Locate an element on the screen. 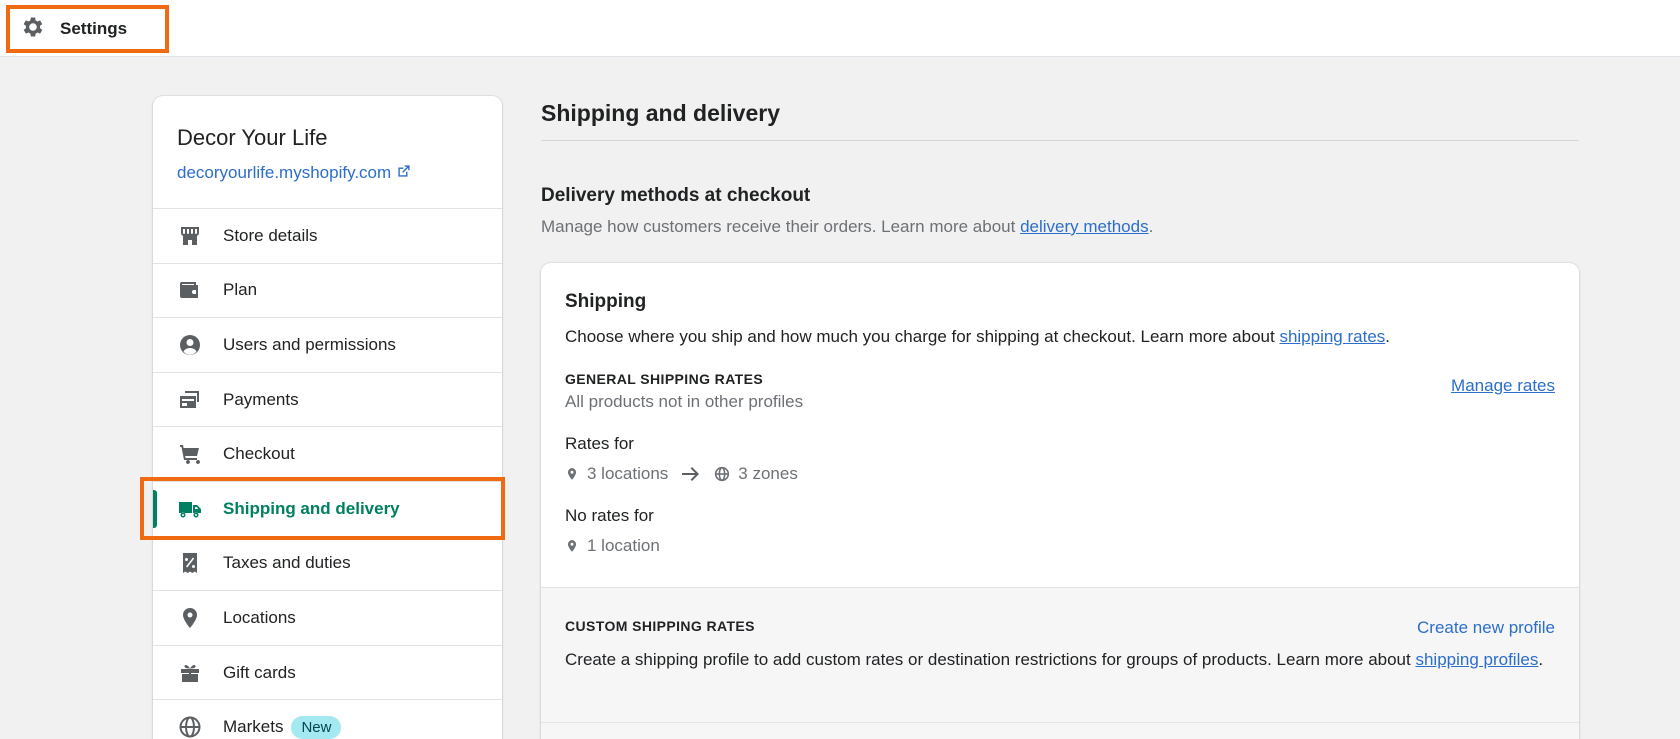 This screenshot has width=1680, height=739. shipping-rates-link: shipping rates is located at coordinates (1332, 336).